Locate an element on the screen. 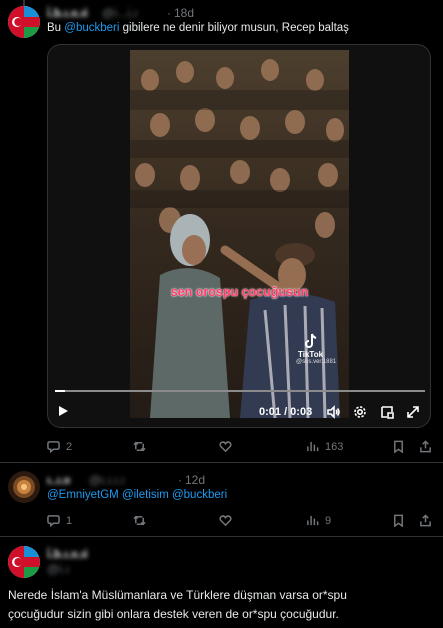 The image size is (443, 628). user-handle: @ı̇.ı is located at coordinates (58, 569).